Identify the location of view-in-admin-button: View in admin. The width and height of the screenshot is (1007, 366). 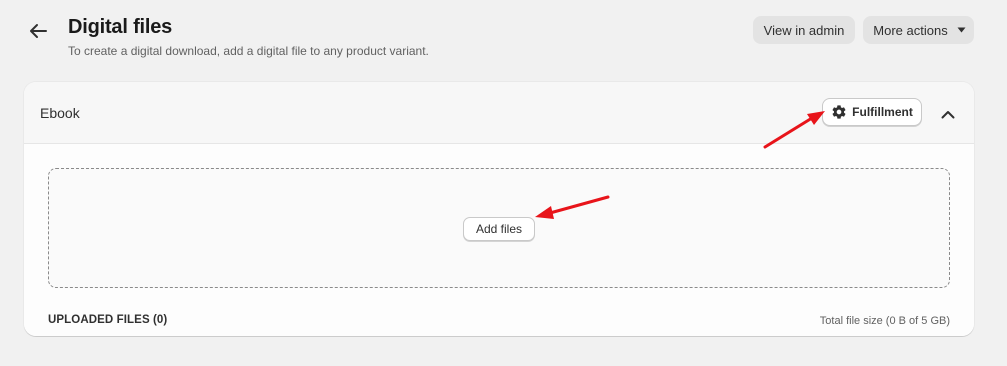
(804, 30).